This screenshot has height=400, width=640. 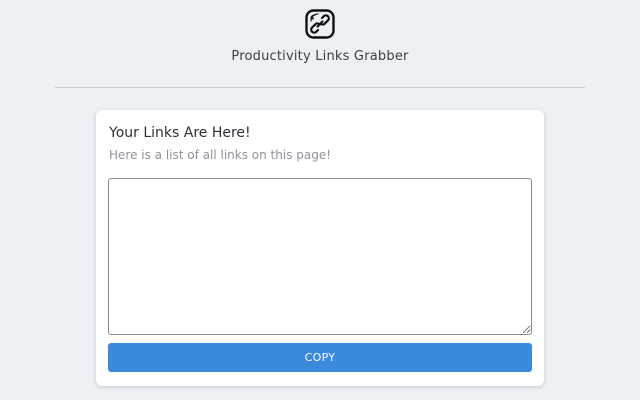 What do you see at coordinates (320, 24) in the screenshot?
I see `chain-link-icon` at bounding box center [320, 24].